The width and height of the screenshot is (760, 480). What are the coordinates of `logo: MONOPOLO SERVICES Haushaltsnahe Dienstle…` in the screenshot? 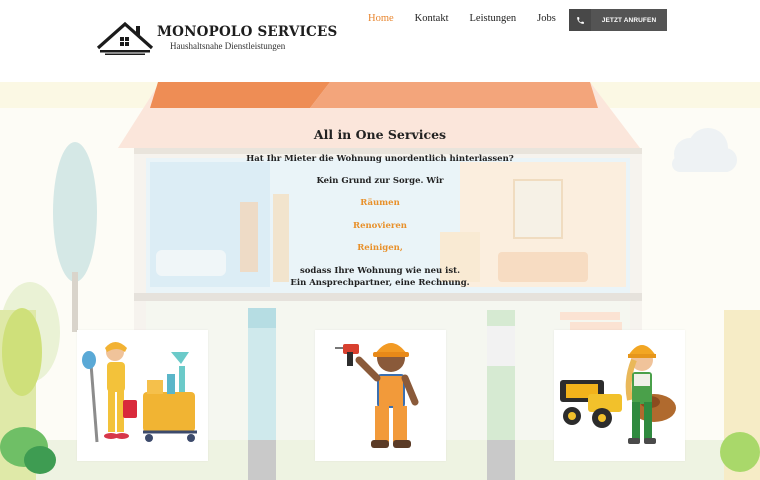 It's located at (216, 39).